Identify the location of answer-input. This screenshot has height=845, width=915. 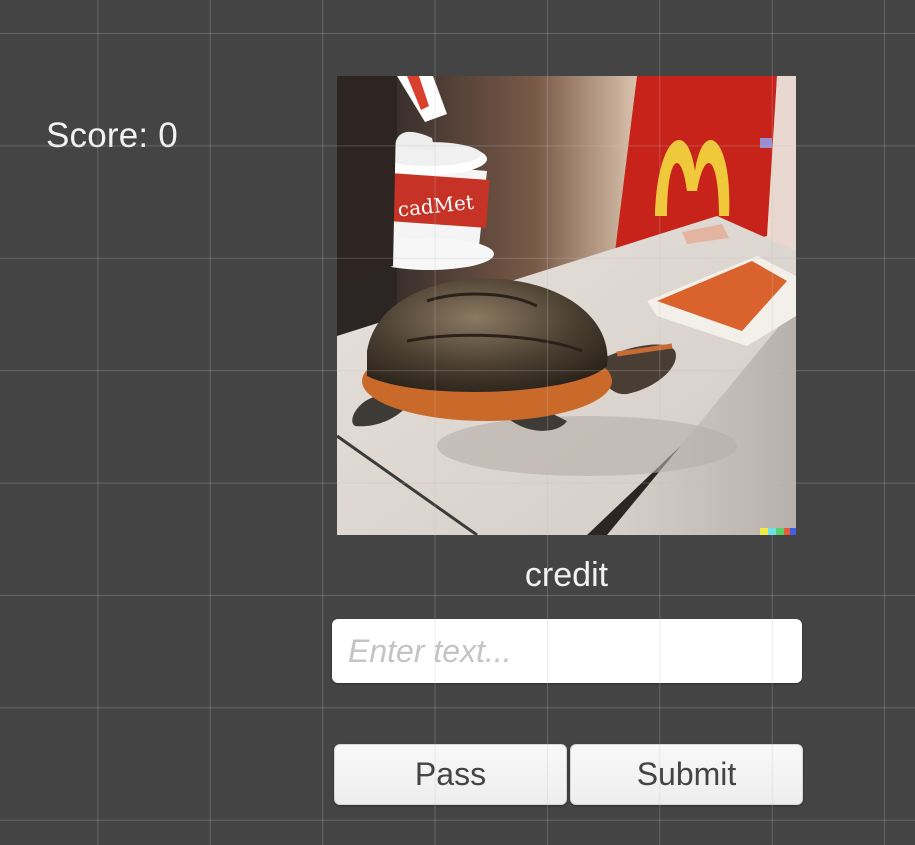
(567, 651).